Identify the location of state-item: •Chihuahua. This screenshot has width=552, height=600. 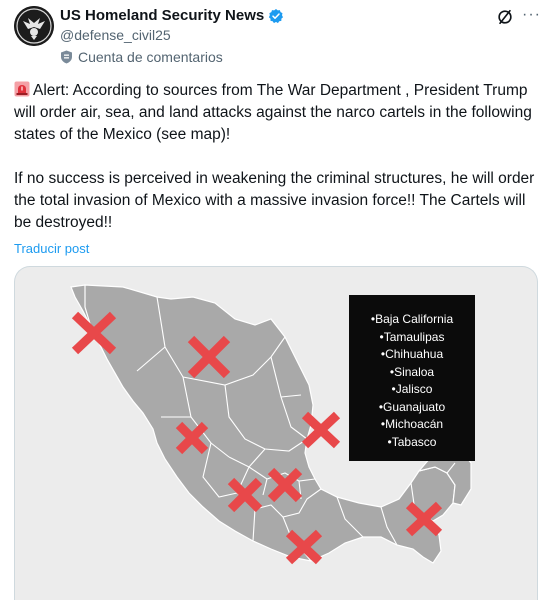
(412, 354).